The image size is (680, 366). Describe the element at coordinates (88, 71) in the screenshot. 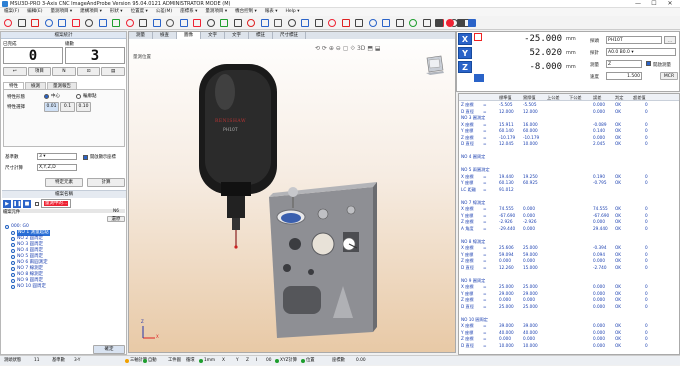

I see `nav-frame-button: ⊡` at that location.